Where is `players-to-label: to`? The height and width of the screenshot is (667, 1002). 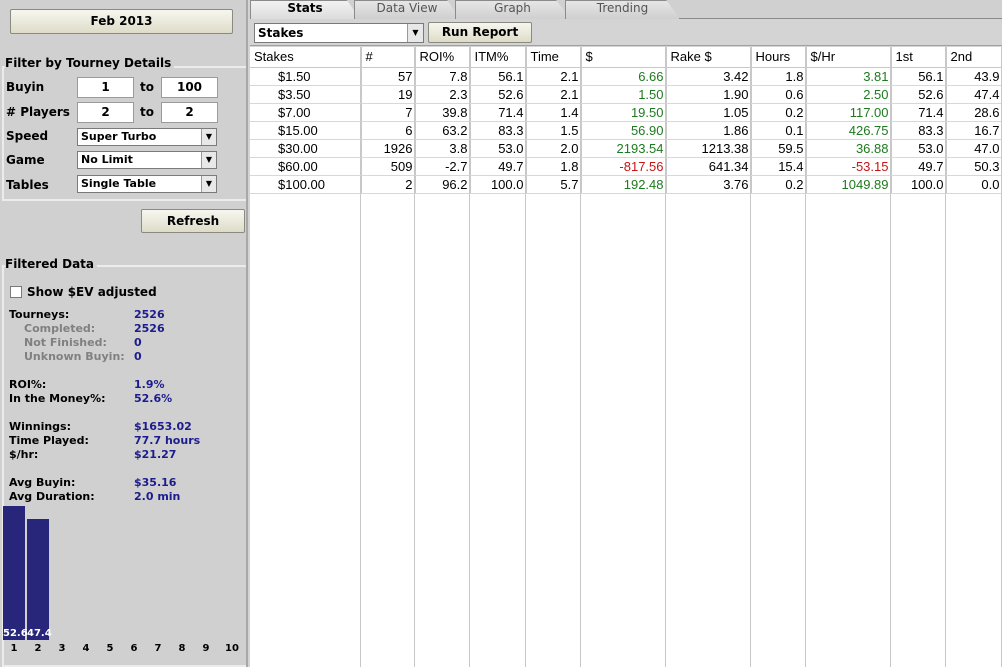
players-to-label: to is located at coordinates (147, 112).